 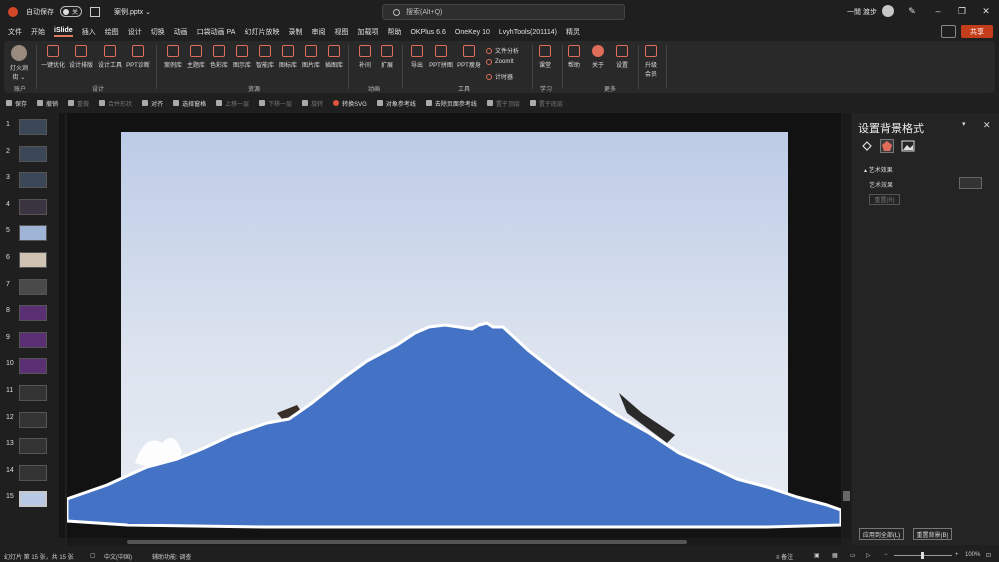 I want to click on horizontal-scroll-thumb, so click(x=407, y=542).